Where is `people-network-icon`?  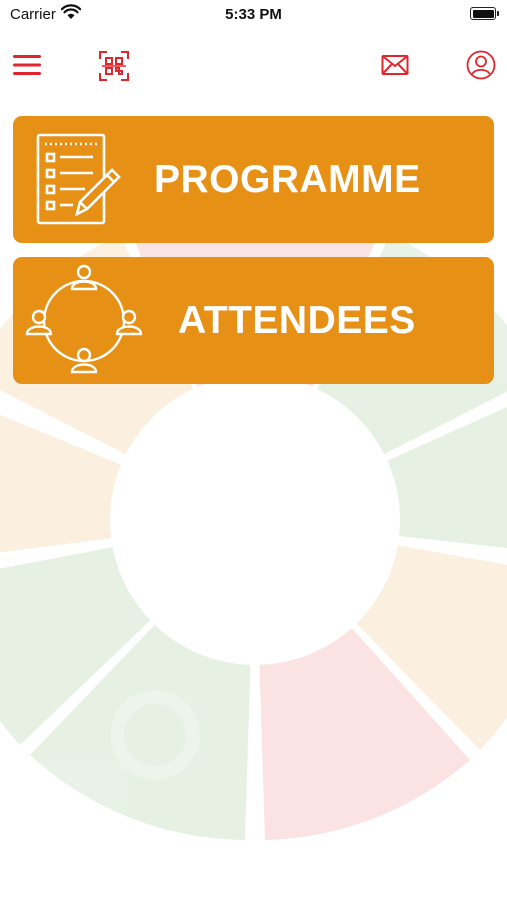 people-network-icon is located at coordinates (84, 319).